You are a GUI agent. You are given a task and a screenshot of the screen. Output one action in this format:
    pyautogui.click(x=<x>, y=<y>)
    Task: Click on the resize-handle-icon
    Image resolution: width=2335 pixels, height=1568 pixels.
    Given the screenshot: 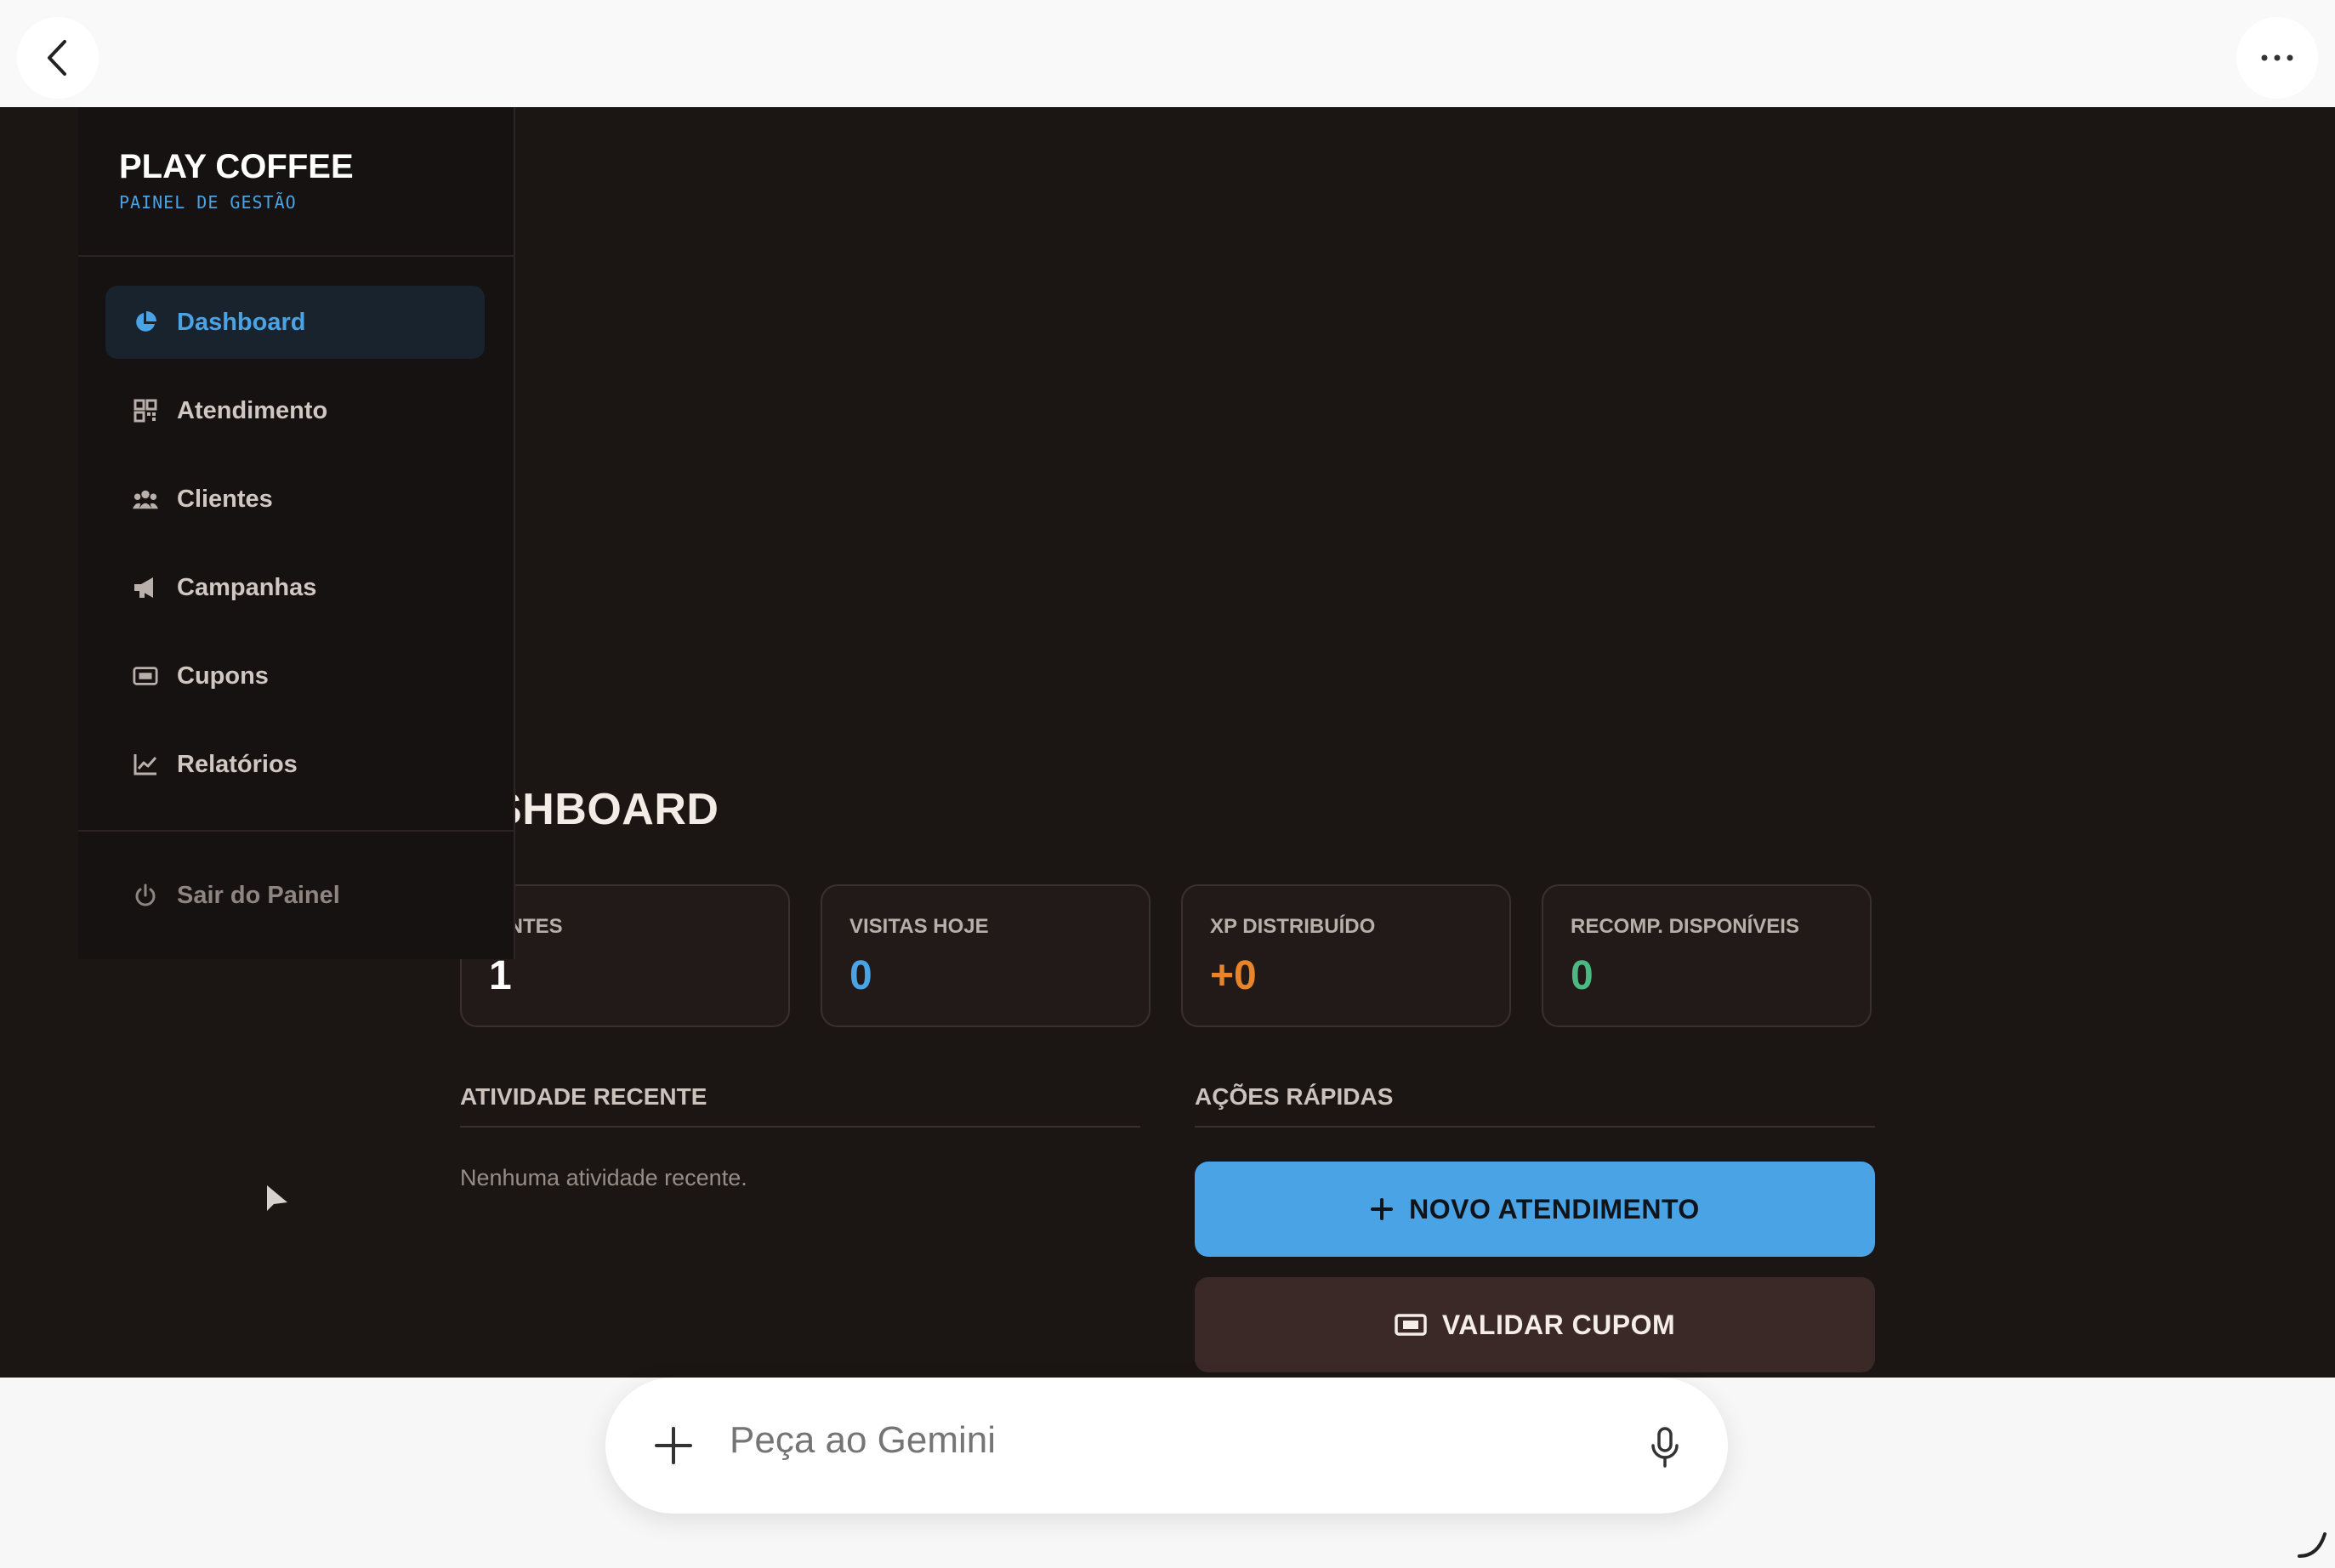 What is the action you would take?
    pyautogui.click(x=2313, y=1544)
    